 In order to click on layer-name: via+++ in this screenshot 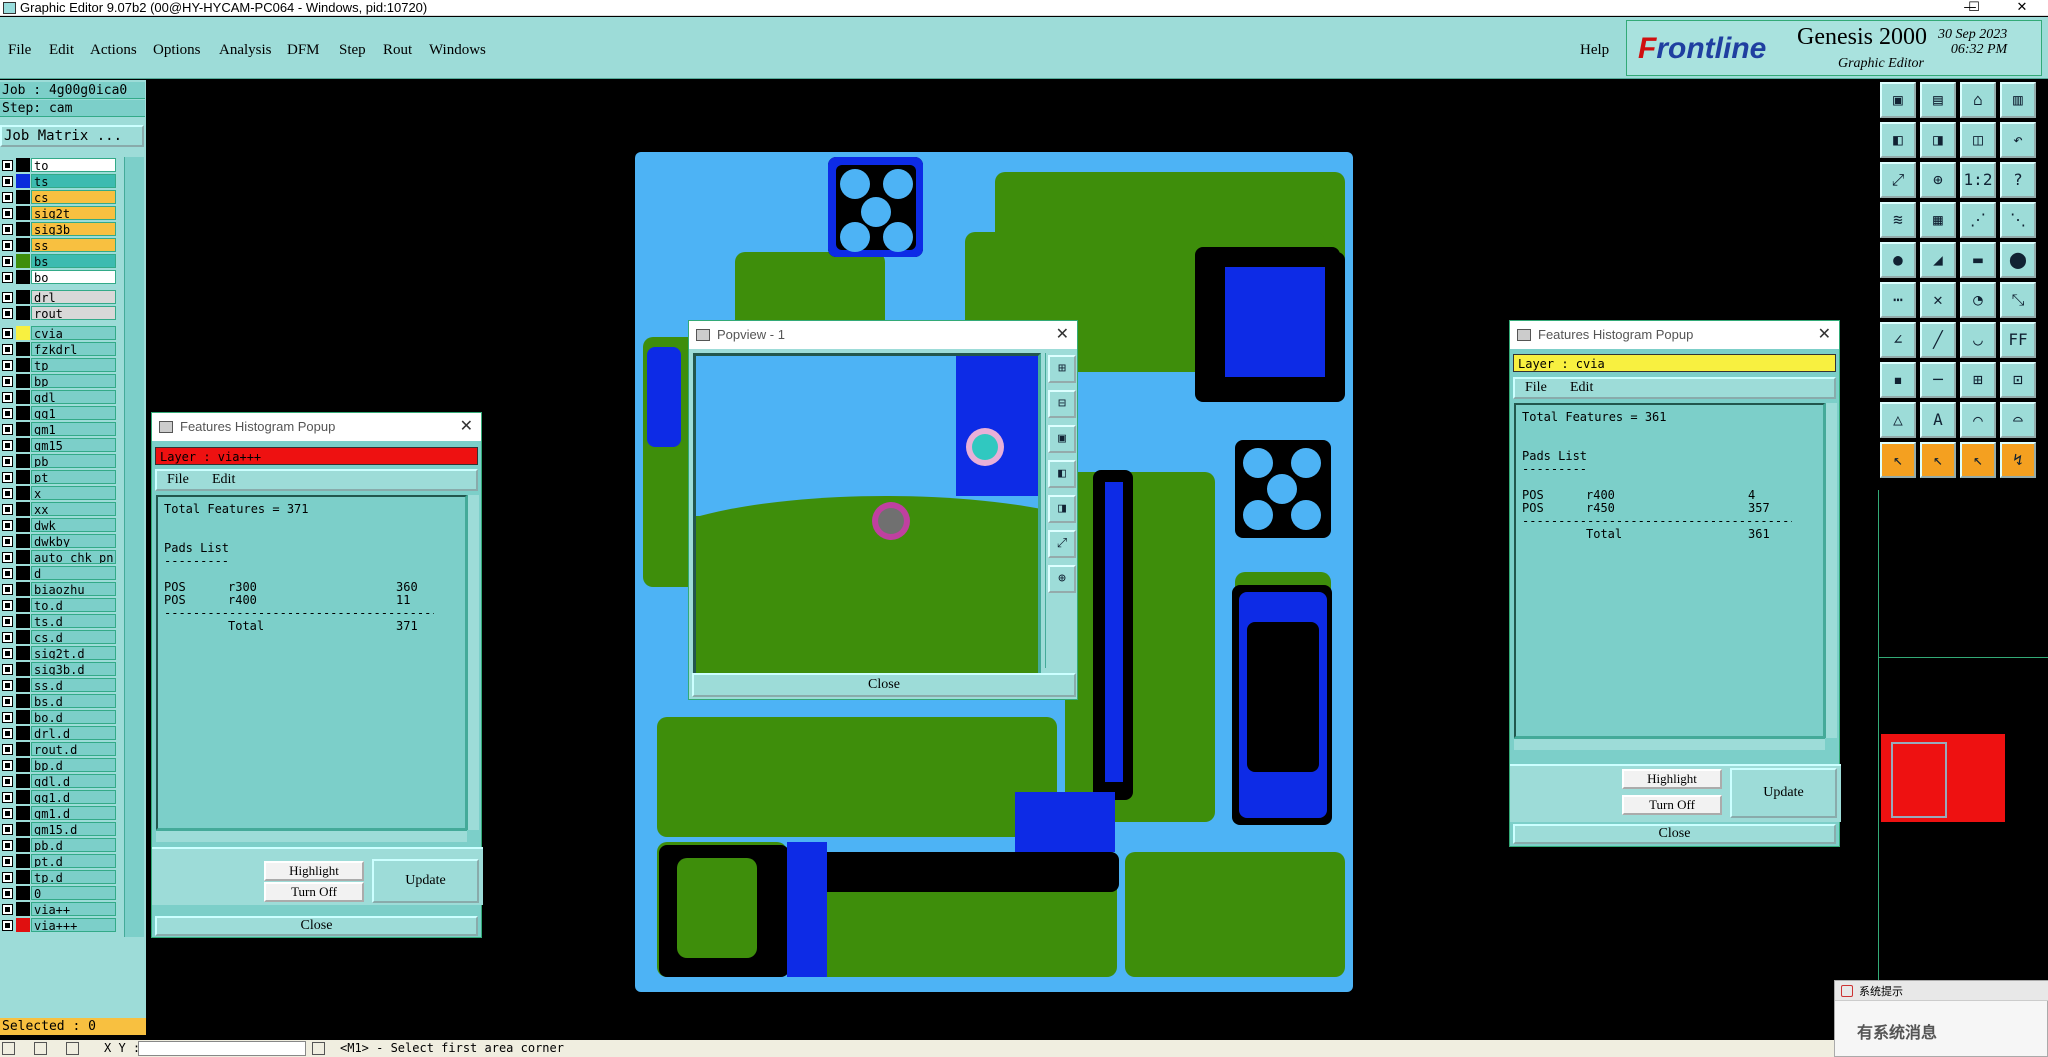, I will do `click(73, 925)`.